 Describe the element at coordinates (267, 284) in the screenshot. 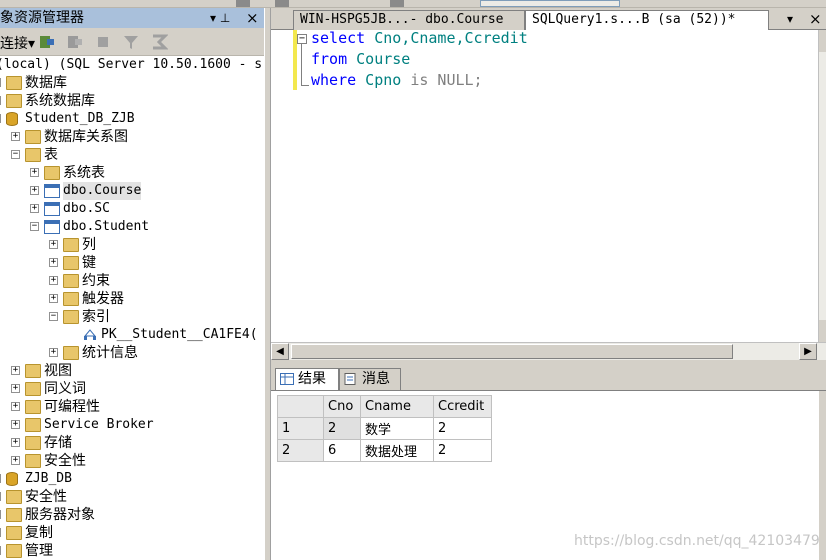

I see `panel-splitter` at that location.